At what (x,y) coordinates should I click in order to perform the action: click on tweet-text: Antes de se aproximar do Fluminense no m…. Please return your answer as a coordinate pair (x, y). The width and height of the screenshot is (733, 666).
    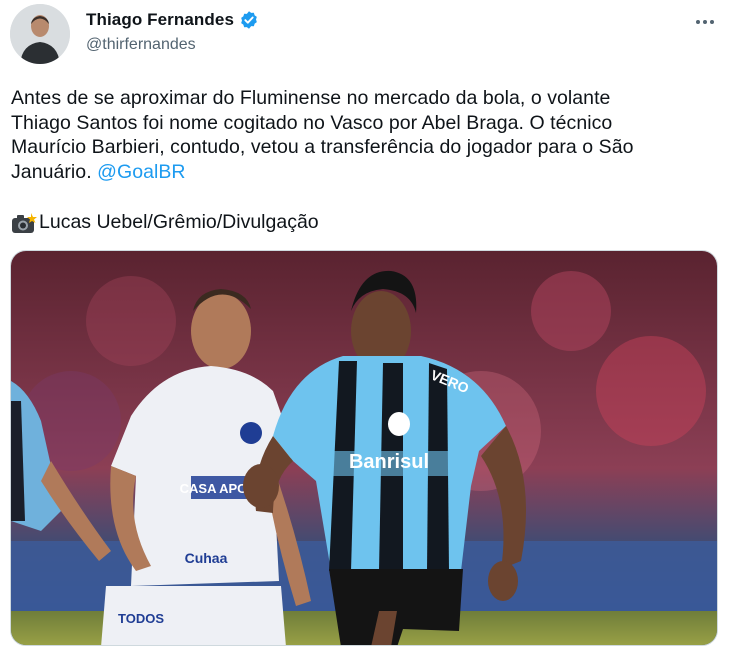
    Looking at the image, I should click on (361, 135).